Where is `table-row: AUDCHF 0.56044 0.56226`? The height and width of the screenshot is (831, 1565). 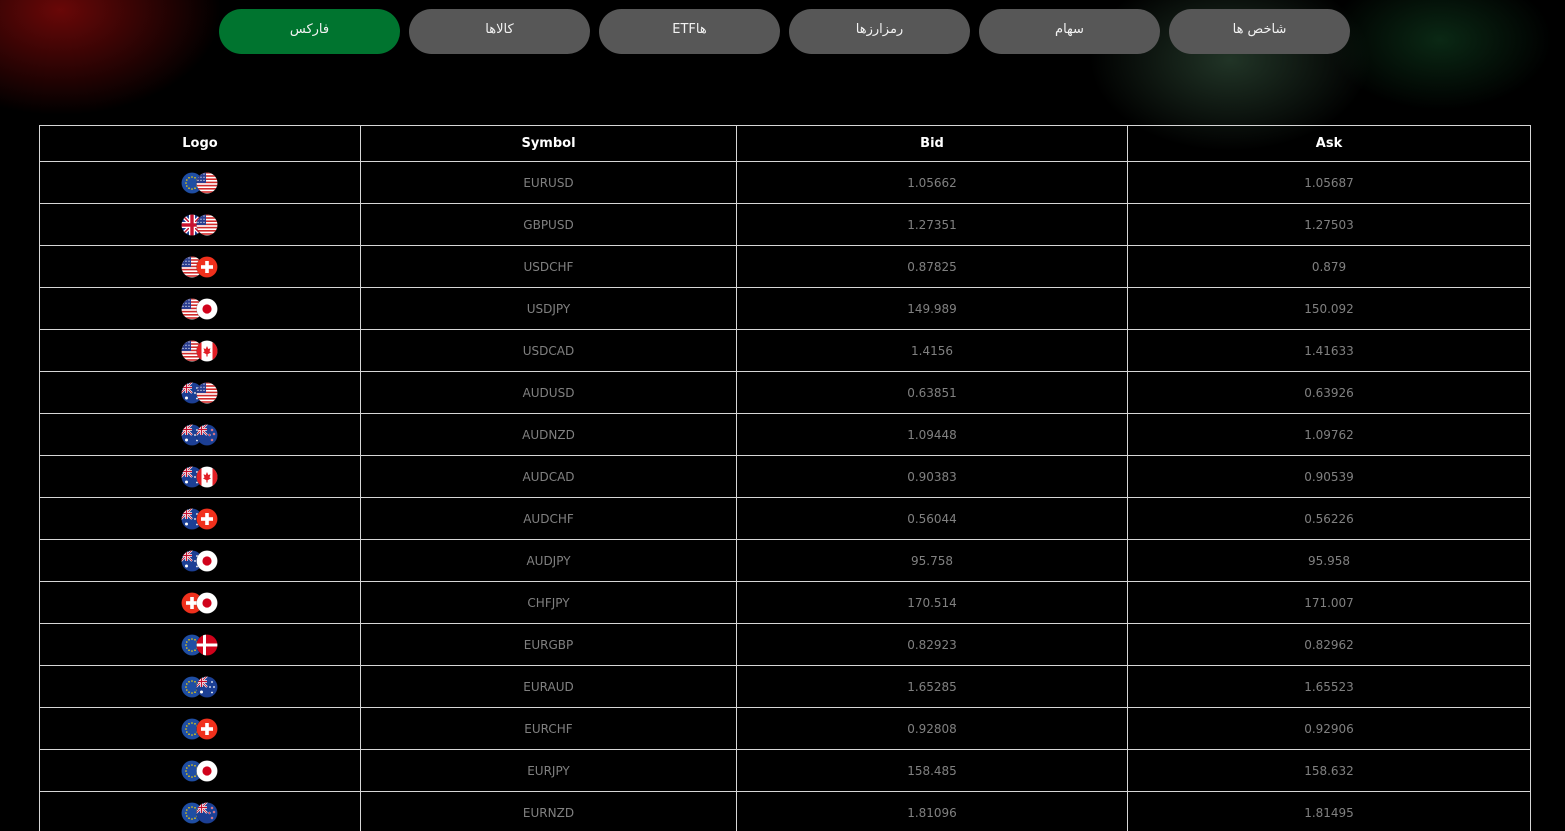 table-row: AUDCHF 0.56044 0.56226 is located at coordinates (785, 518).